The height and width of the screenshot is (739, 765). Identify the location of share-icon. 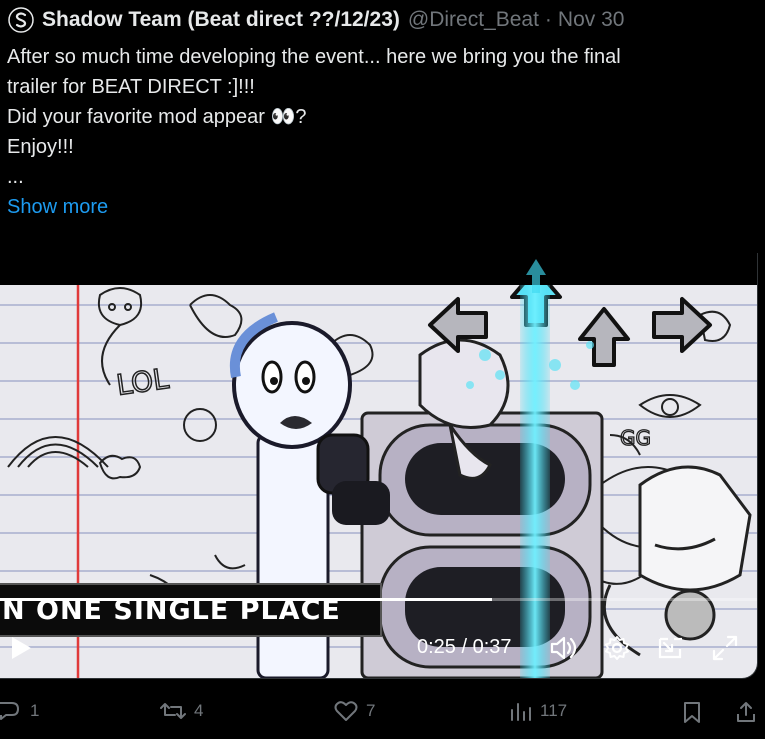
(746, 712).